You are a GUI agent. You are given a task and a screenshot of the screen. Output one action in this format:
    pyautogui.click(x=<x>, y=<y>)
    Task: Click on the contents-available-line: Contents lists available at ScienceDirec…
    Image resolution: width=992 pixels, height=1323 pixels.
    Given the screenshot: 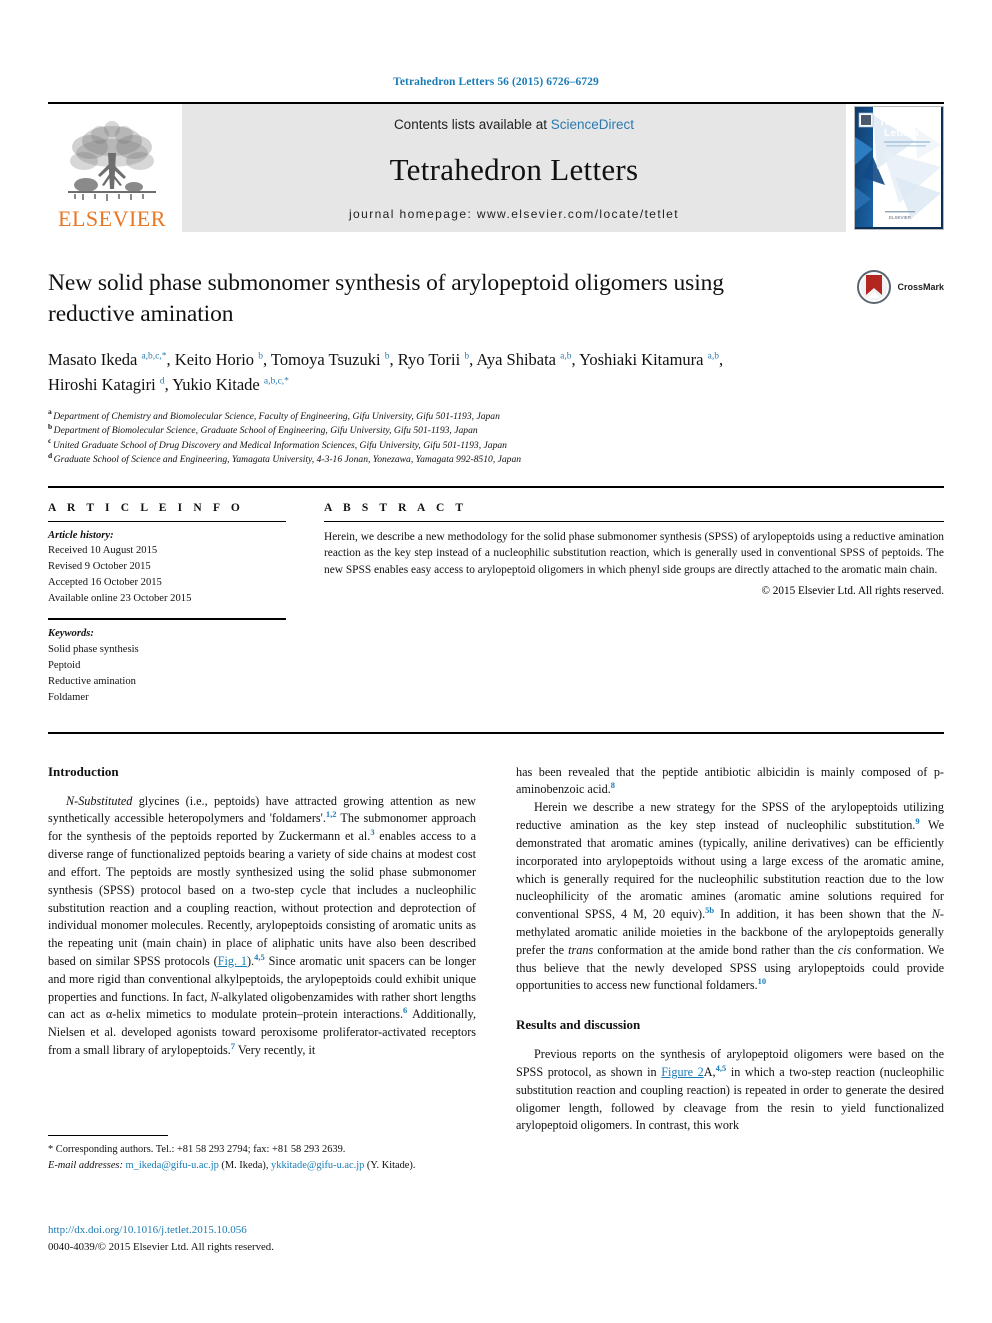 What is the action you would take?
    pyautogui.click(x=514, y=124)
    